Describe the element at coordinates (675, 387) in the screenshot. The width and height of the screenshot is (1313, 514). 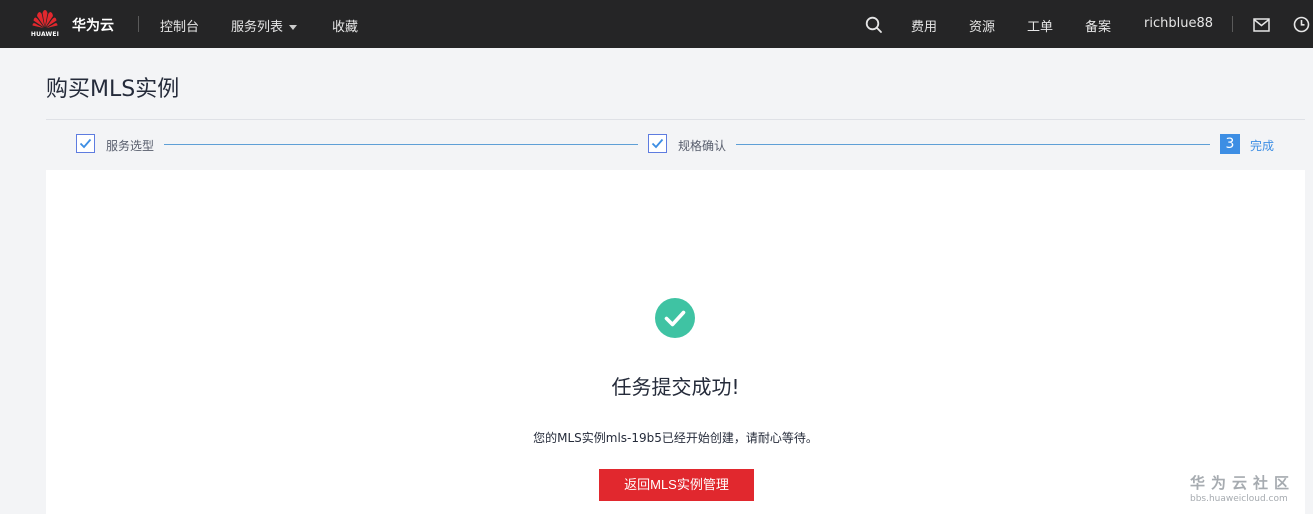
I see `result-title: 任务提交成功!` at that location.